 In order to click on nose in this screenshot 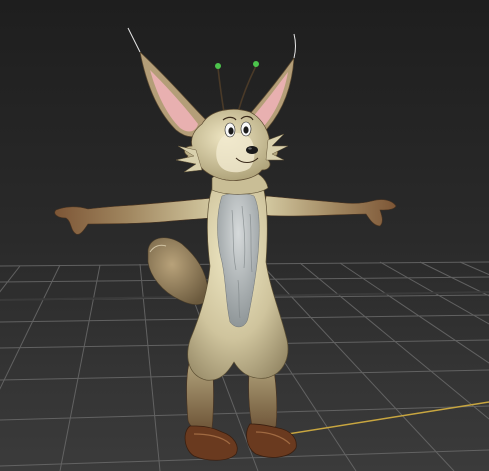, I will do `click(252, 150)`.